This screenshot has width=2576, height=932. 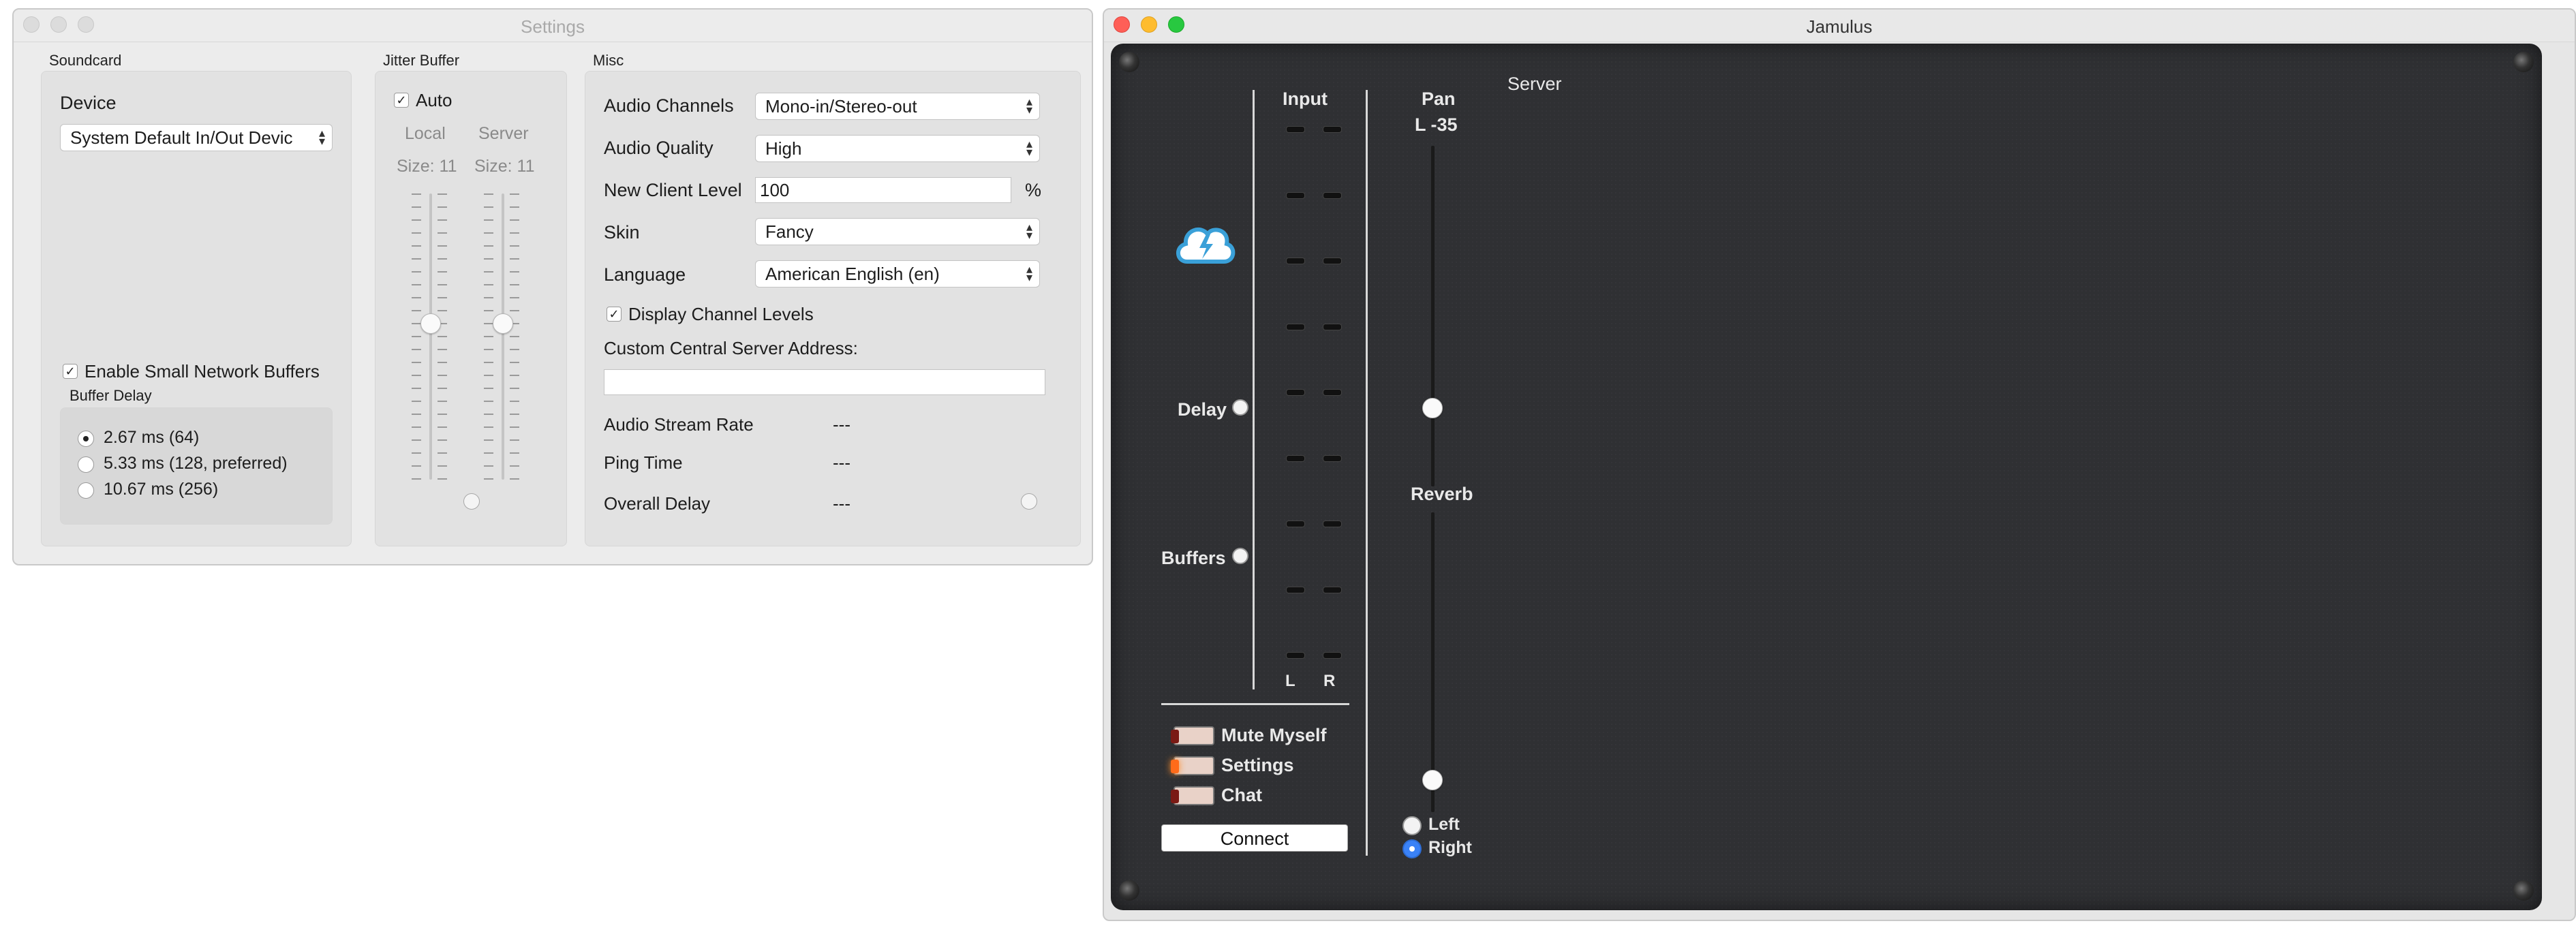 I want to click on server-jitter-slider-thumb, so click(x=503, y=323).